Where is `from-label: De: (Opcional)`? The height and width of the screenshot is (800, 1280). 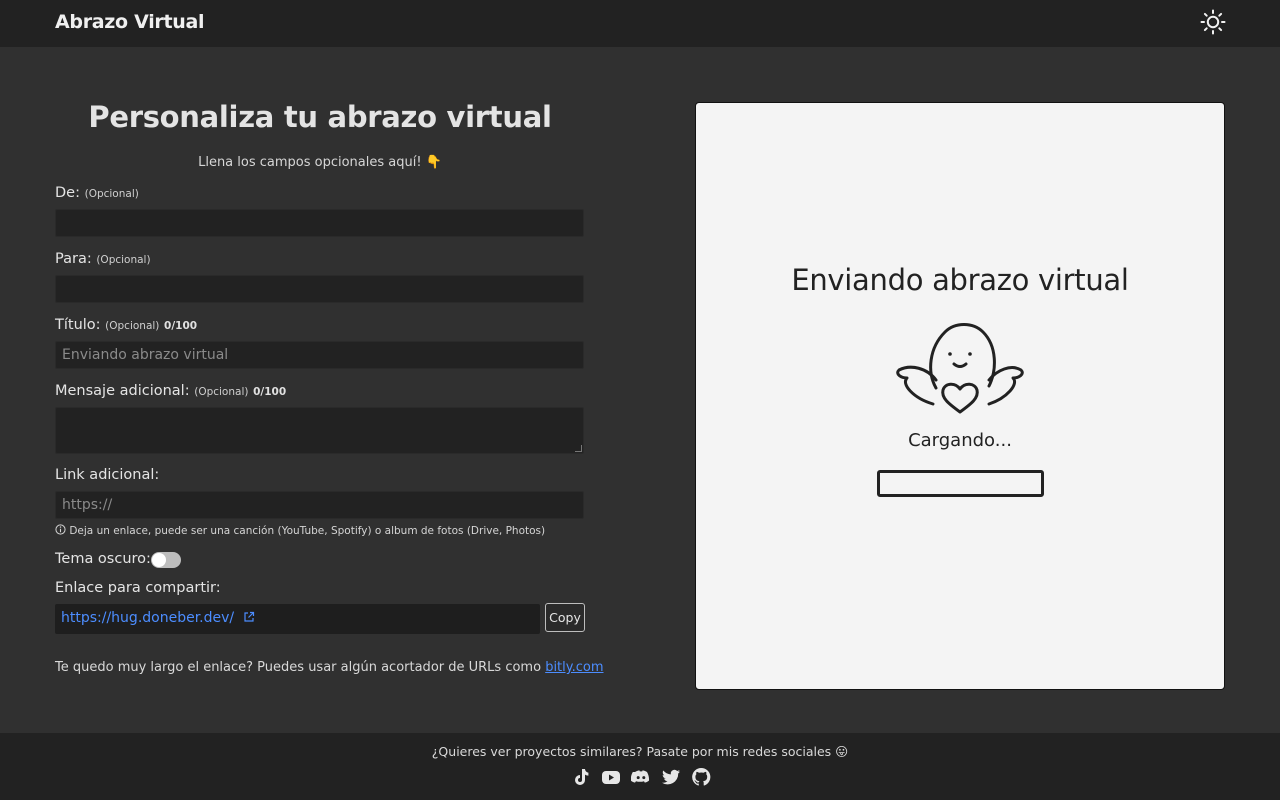 from-label: De: (Opcional) is located at coordinates (97, 193).